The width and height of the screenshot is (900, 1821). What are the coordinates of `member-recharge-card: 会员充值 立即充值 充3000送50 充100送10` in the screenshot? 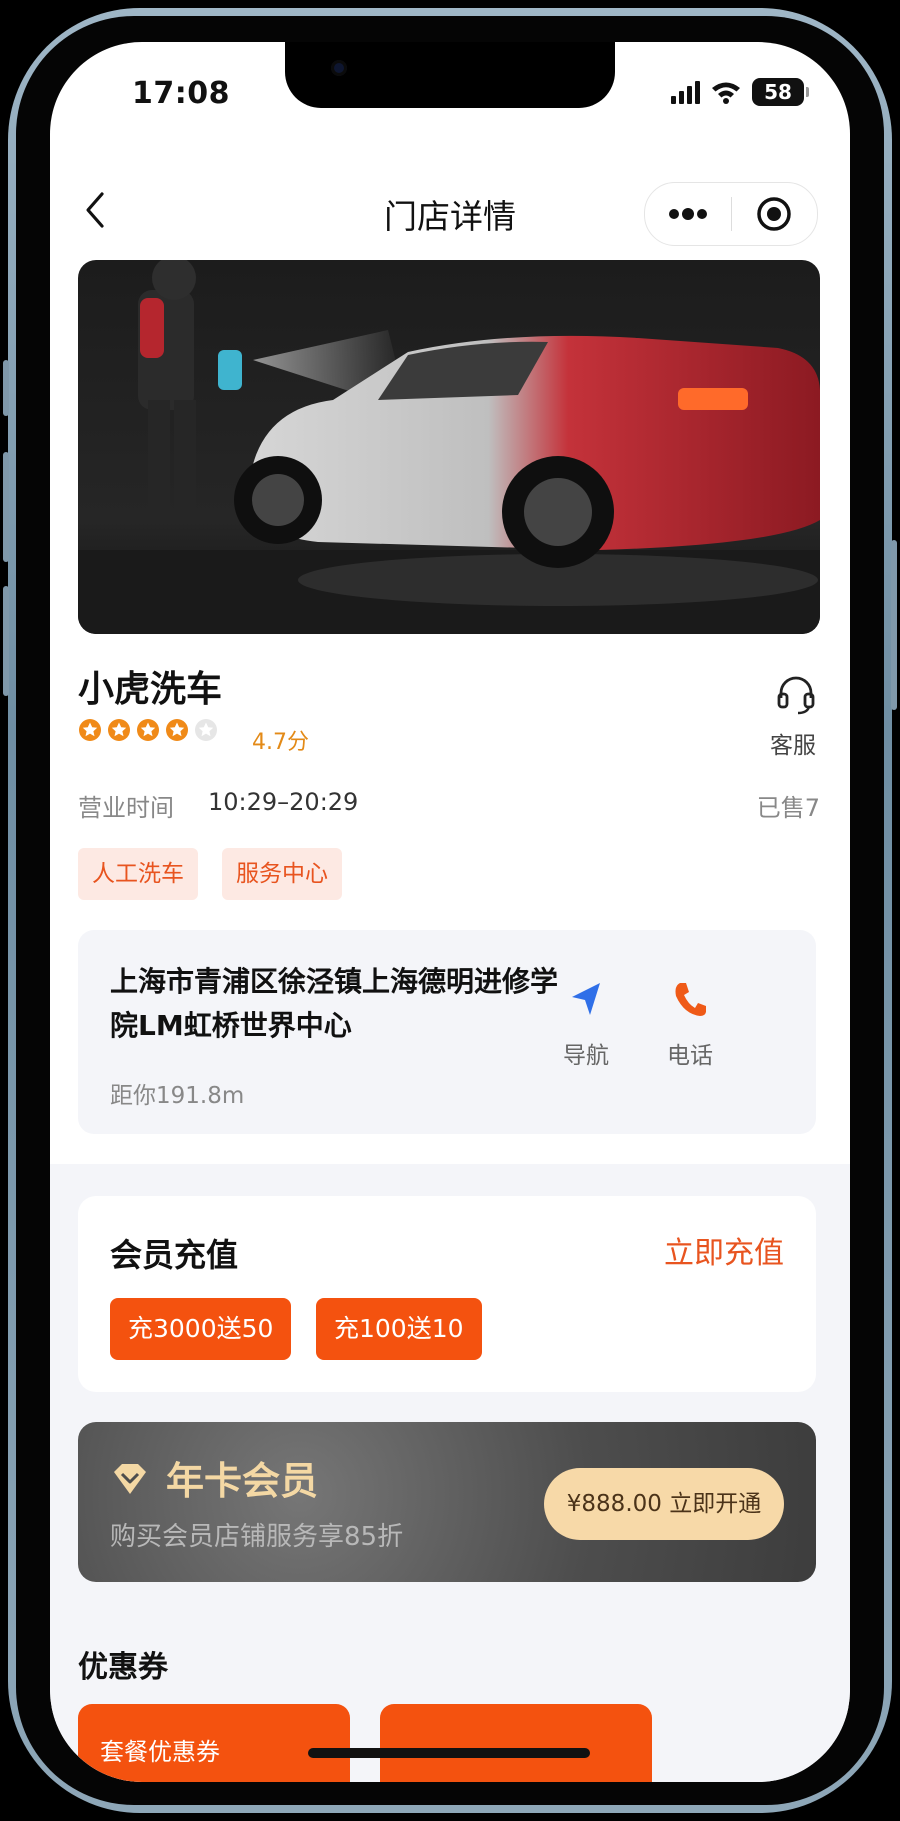 It's located at (447, 1294).